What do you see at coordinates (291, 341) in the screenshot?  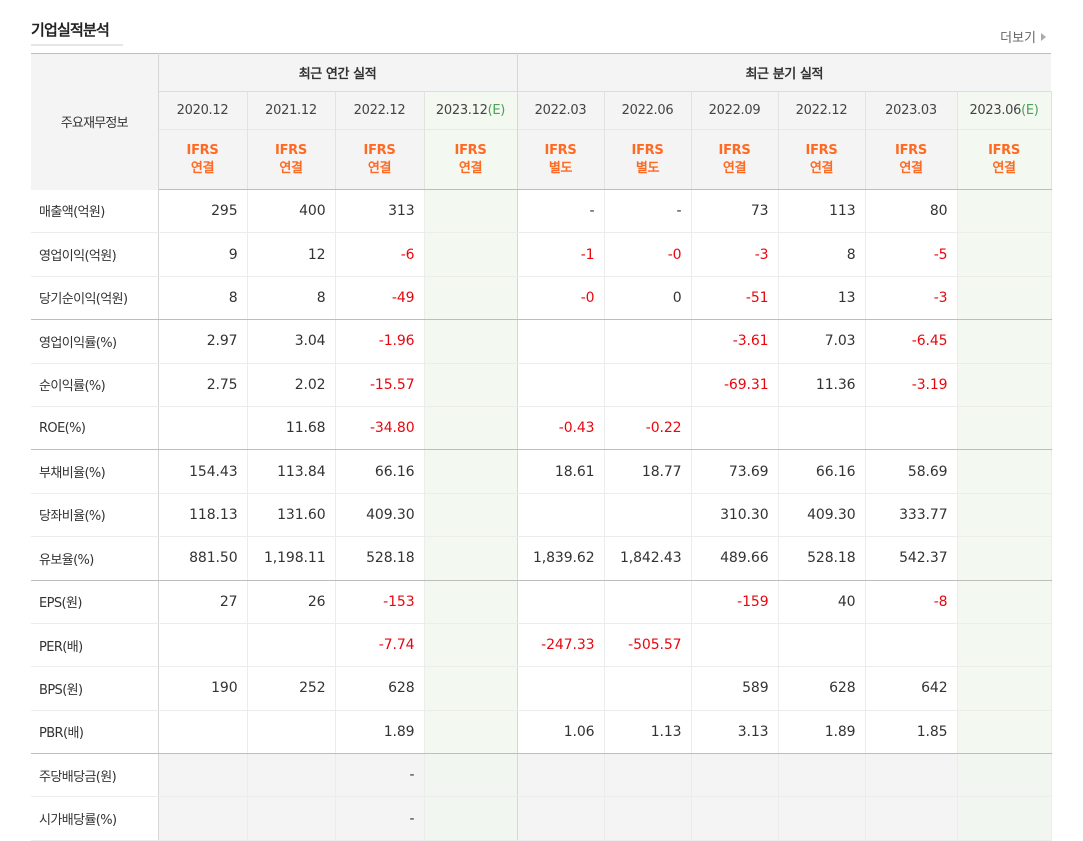 I see `table-cell: 3.04` at bounding box center [291, 341].